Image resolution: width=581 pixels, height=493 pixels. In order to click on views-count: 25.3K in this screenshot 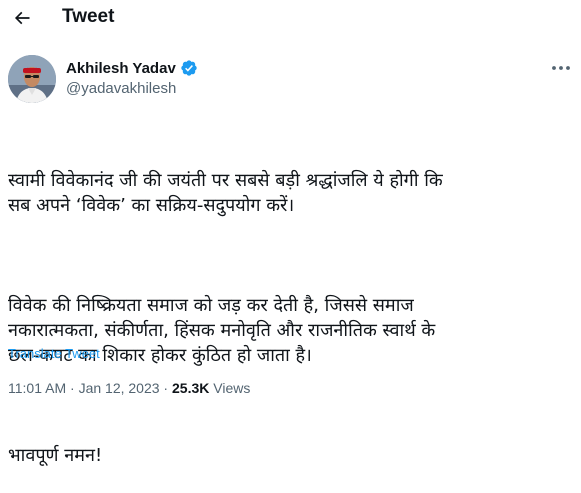, I will do `click(190, 388)`.